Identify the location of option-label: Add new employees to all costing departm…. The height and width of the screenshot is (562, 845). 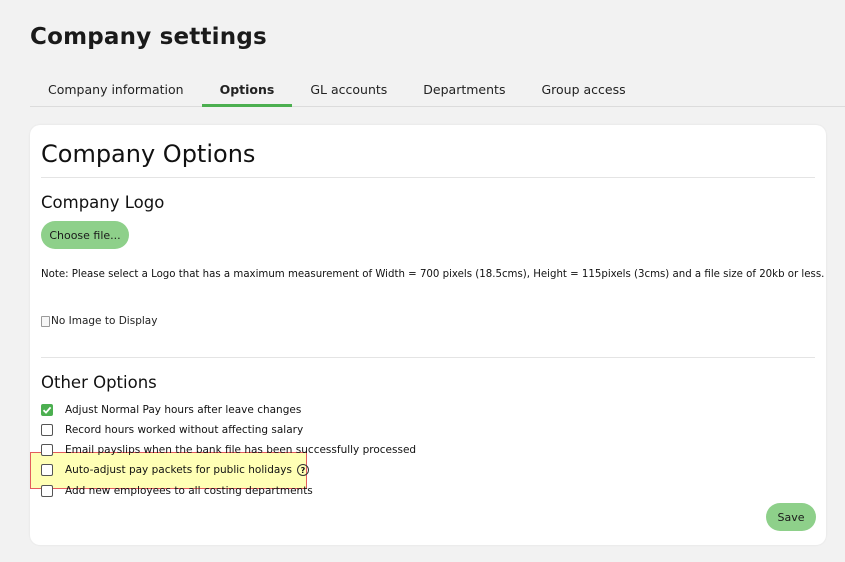
(189, 491).